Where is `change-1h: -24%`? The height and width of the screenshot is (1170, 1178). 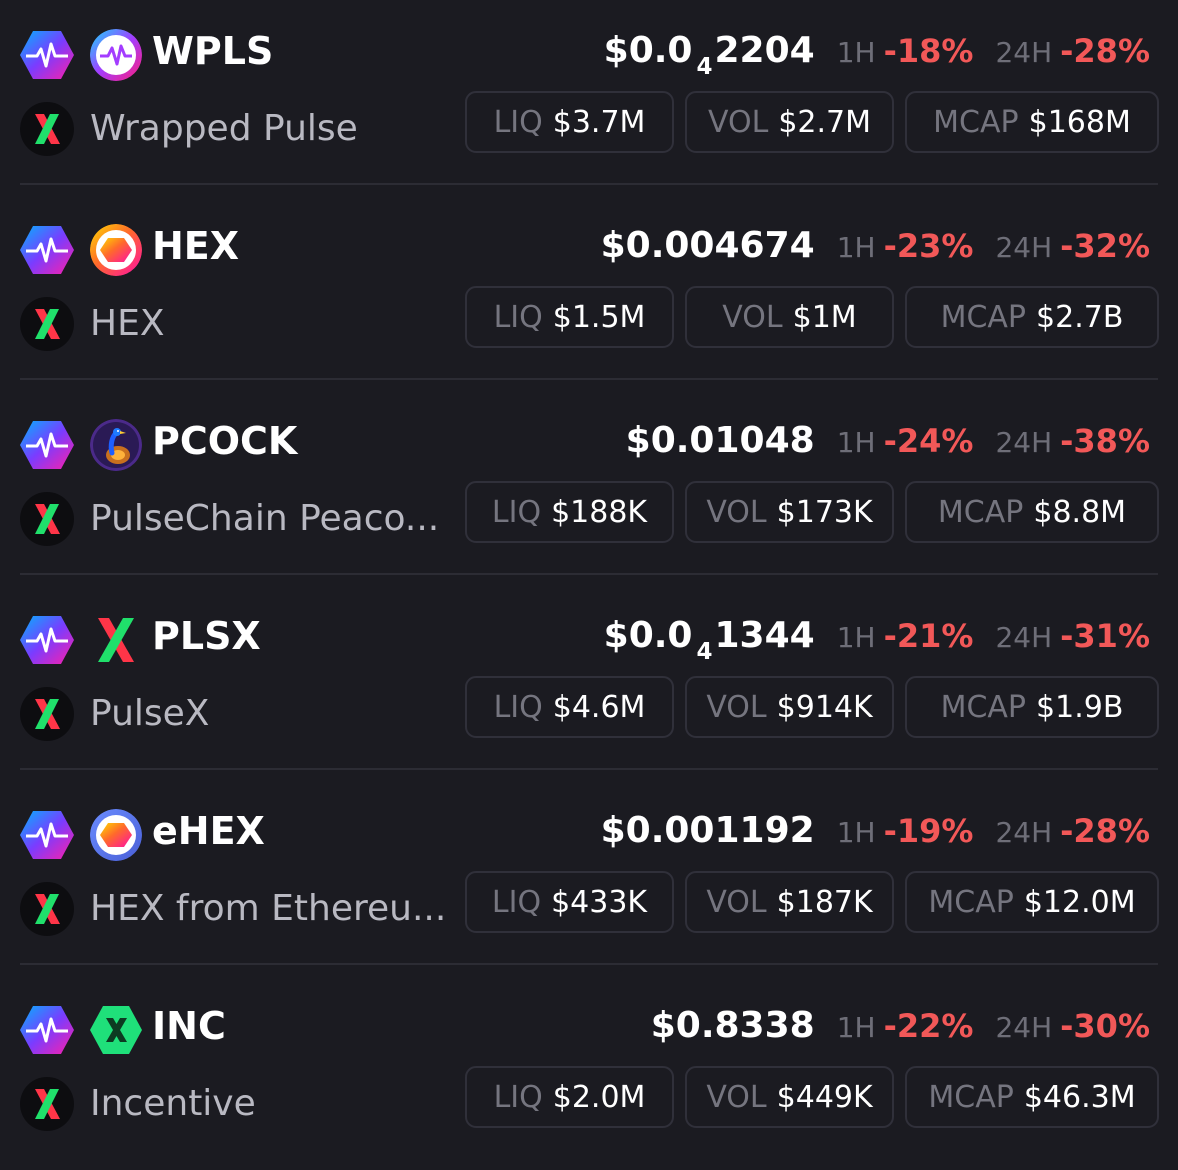
change-1h: -24% is located at coordinates (928, 441).